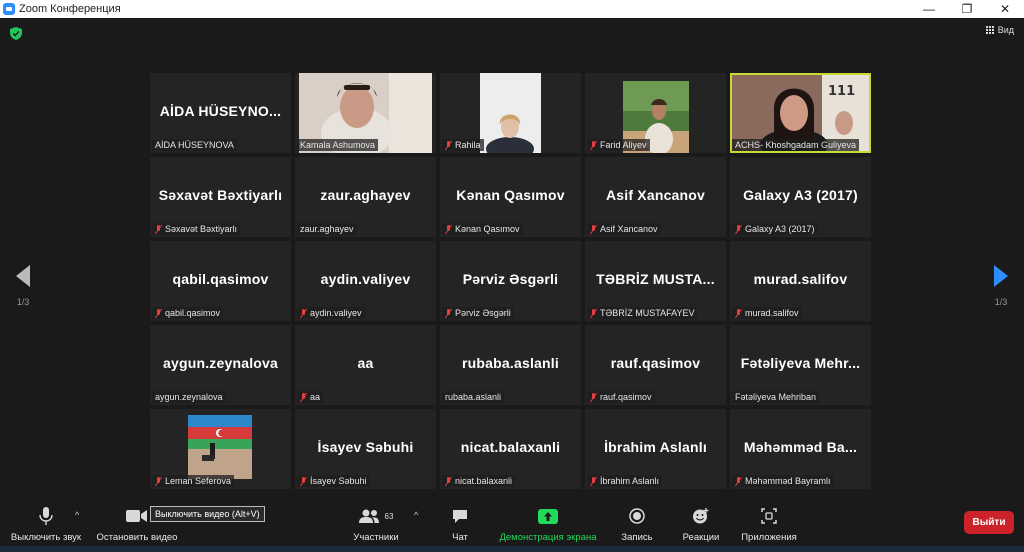 Image resolution: width=1024 pixels, height=552 pixels. I want to click on next-page-button: 1/3, so click(1001, 286).